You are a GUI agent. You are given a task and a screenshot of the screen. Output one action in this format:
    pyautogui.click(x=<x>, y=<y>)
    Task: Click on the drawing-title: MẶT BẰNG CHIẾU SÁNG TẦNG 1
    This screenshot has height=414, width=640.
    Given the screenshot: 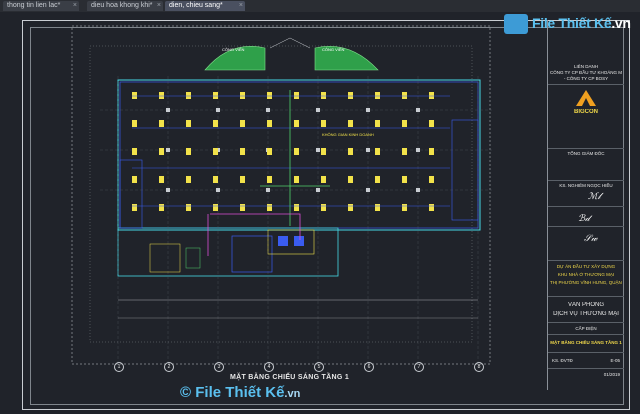 What is the action you would take?
    pyautogui.click(x=290, y=377)
    